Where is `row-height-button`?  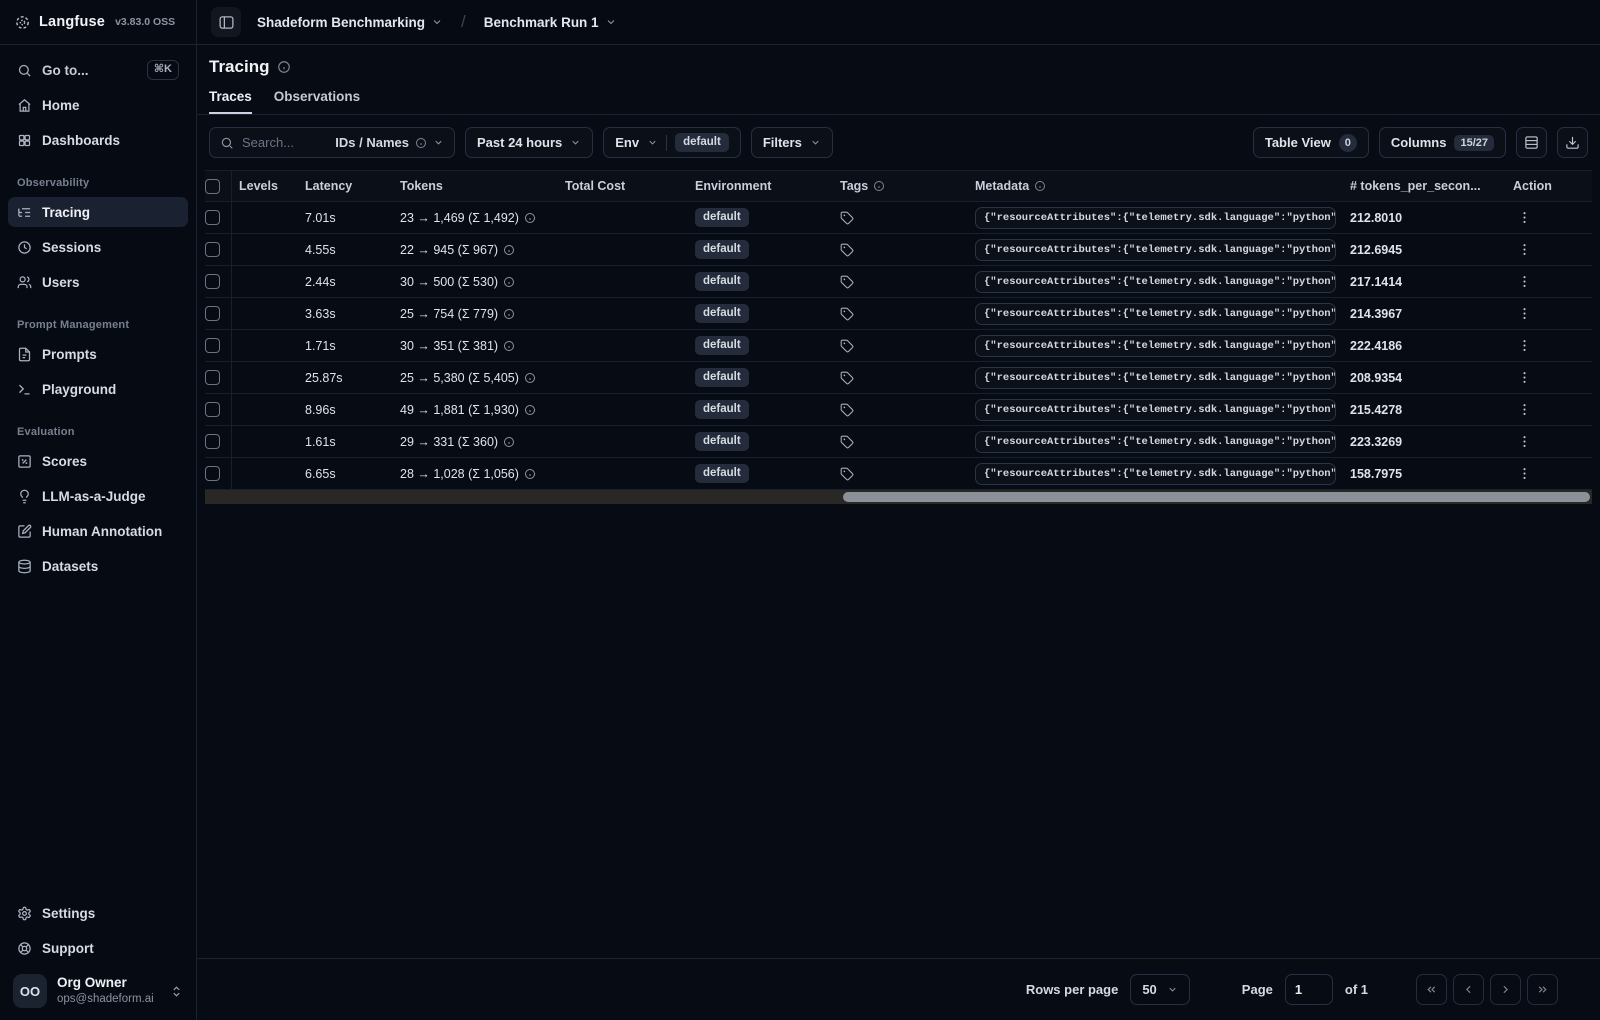
row-height-button is located at coordinates (1531, 142).